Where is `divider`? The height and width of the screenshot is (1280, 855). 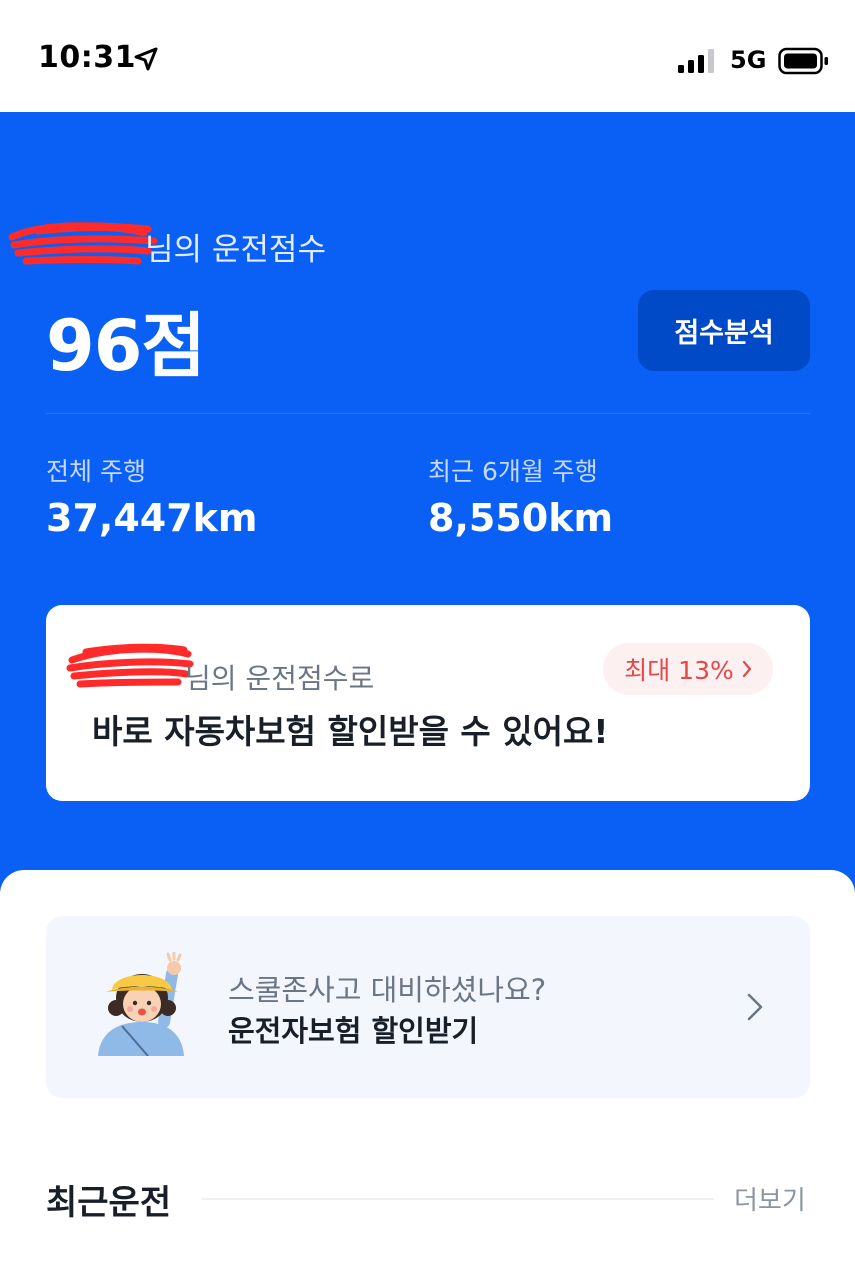
divider is located at coordinates (428, 413).